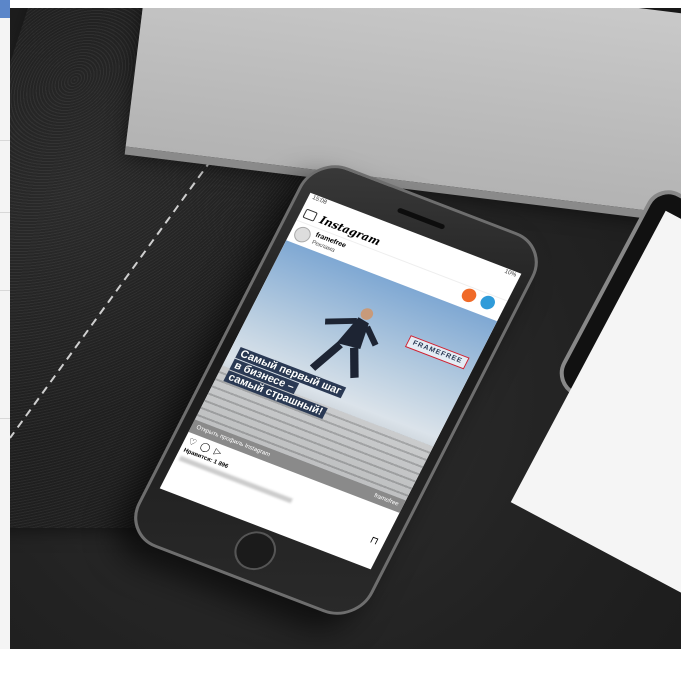  I want to click on bookmark-icon: ⊓, so click(374, 541).